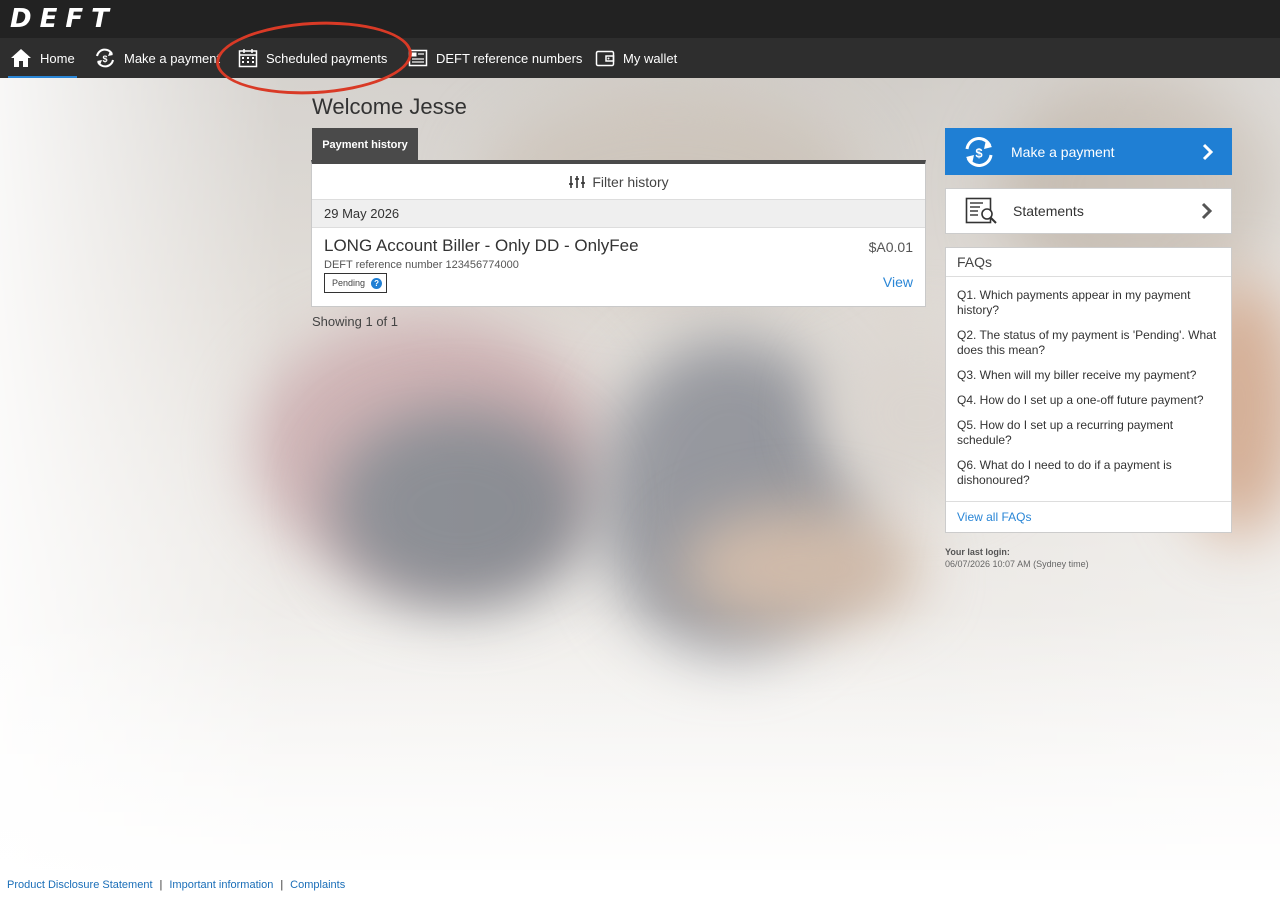 This screenshot has width=1280, height=899. What do you see at coordinates (1088, 262) in the screenshot?
I see `faq-title: FAQs` at bounding box center [1088, 262].